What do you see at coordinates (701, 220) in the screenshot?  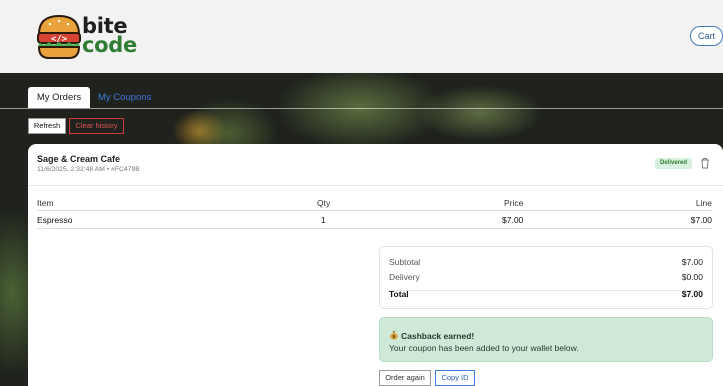 I see `row-line: $7.00` at bounding box center [701, 220].